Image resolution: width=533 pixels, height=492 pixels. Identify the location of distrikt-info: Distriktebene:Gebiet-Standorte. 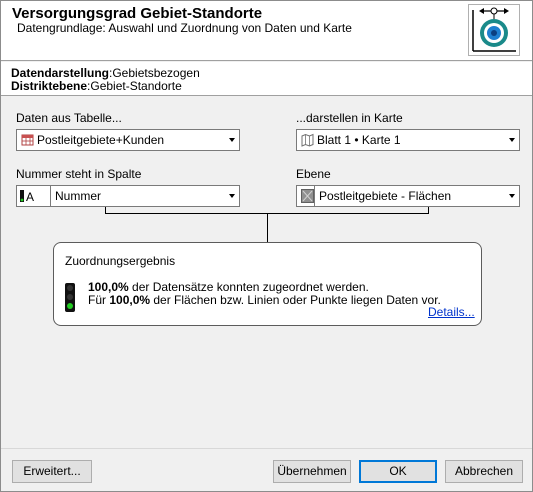
(96, 86).